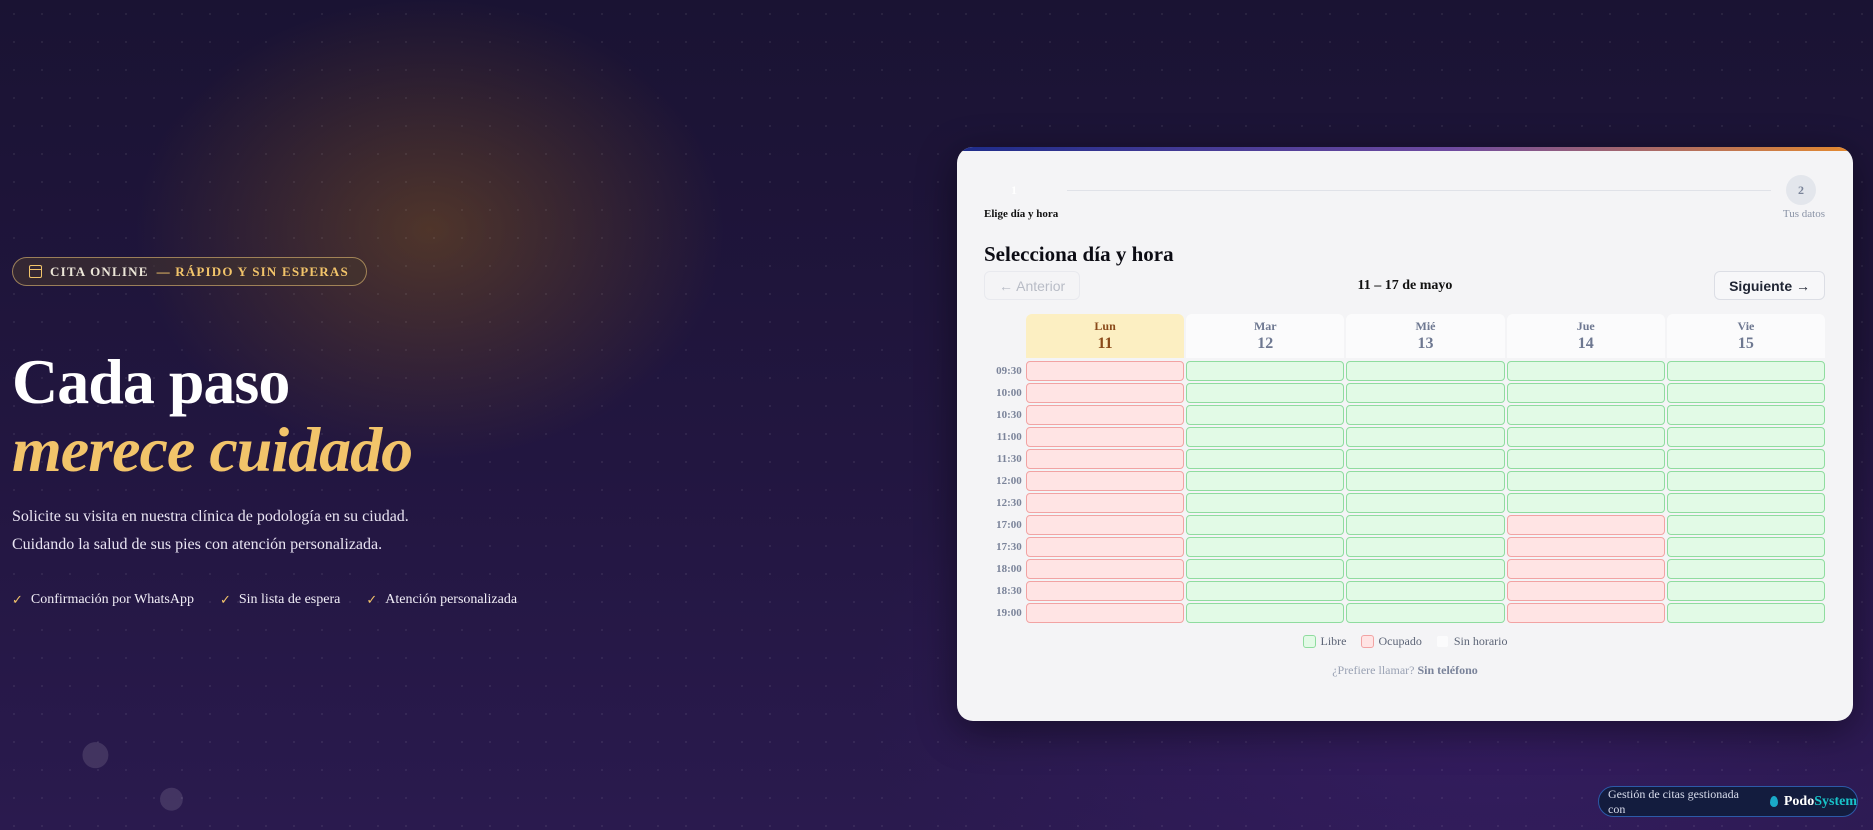 The width and height of the screenshot is (1873, 830). I want to click on day-number: 13, so click(1425, 343).